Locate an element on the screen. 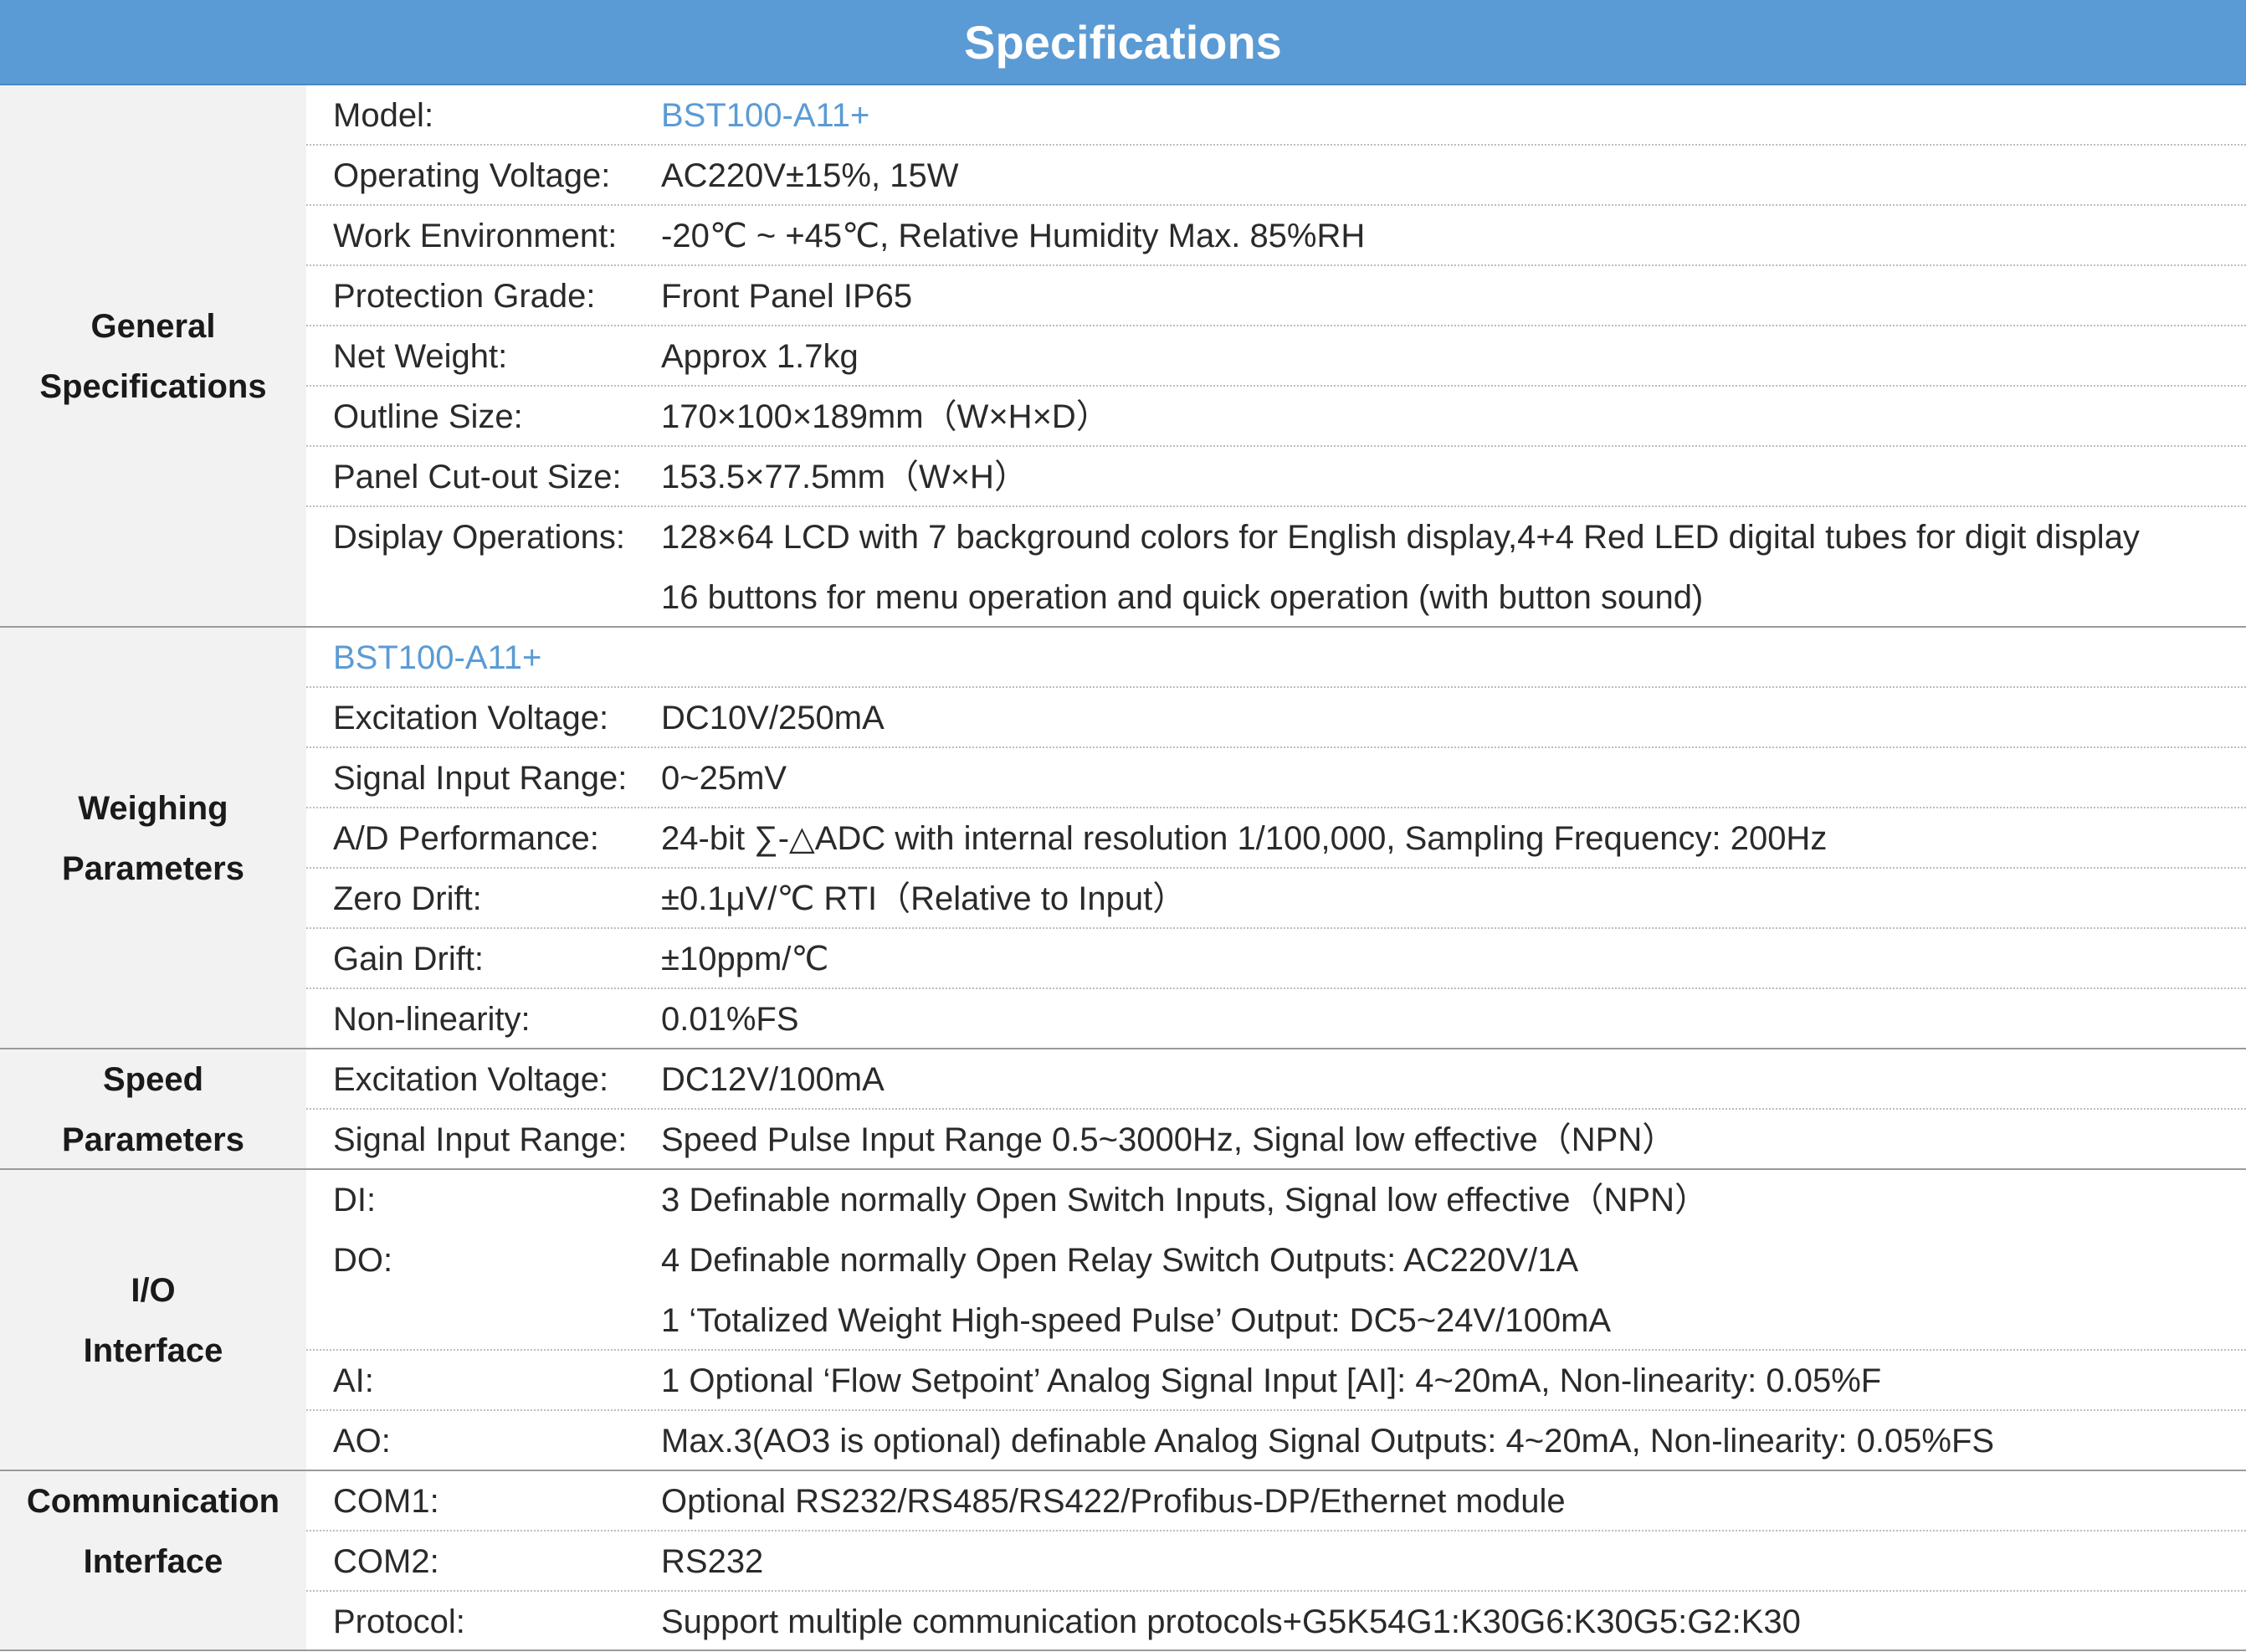 The image size is (2246, 1652). spec-label: Outline Size: is located at coordinates (428, 416).